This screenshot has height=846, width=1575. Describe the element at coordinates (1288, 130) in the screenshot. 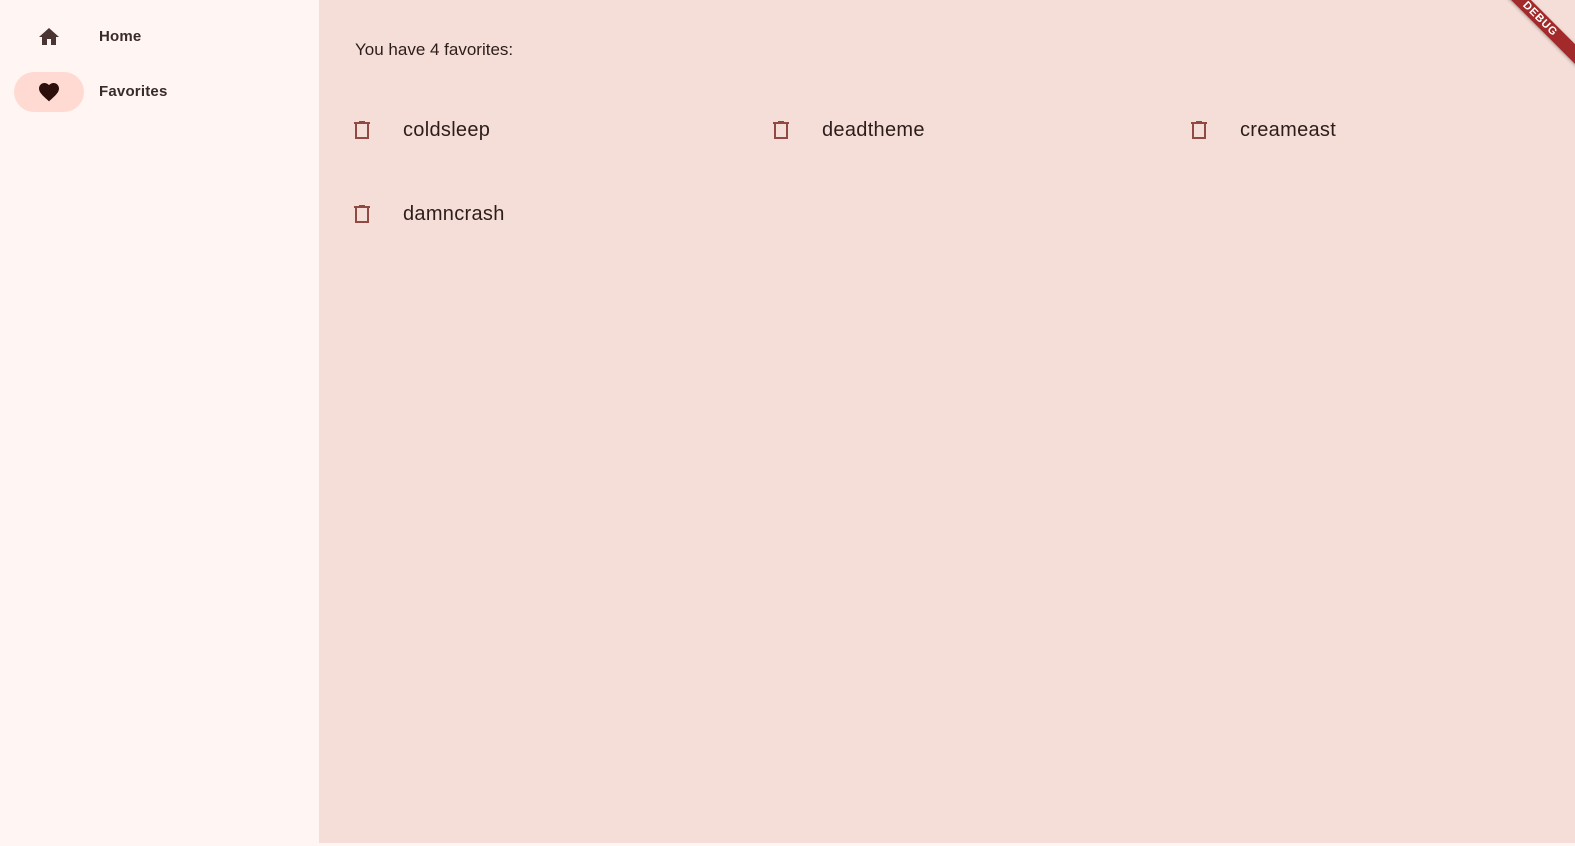

I see `favorite-word: creameast` at that location.